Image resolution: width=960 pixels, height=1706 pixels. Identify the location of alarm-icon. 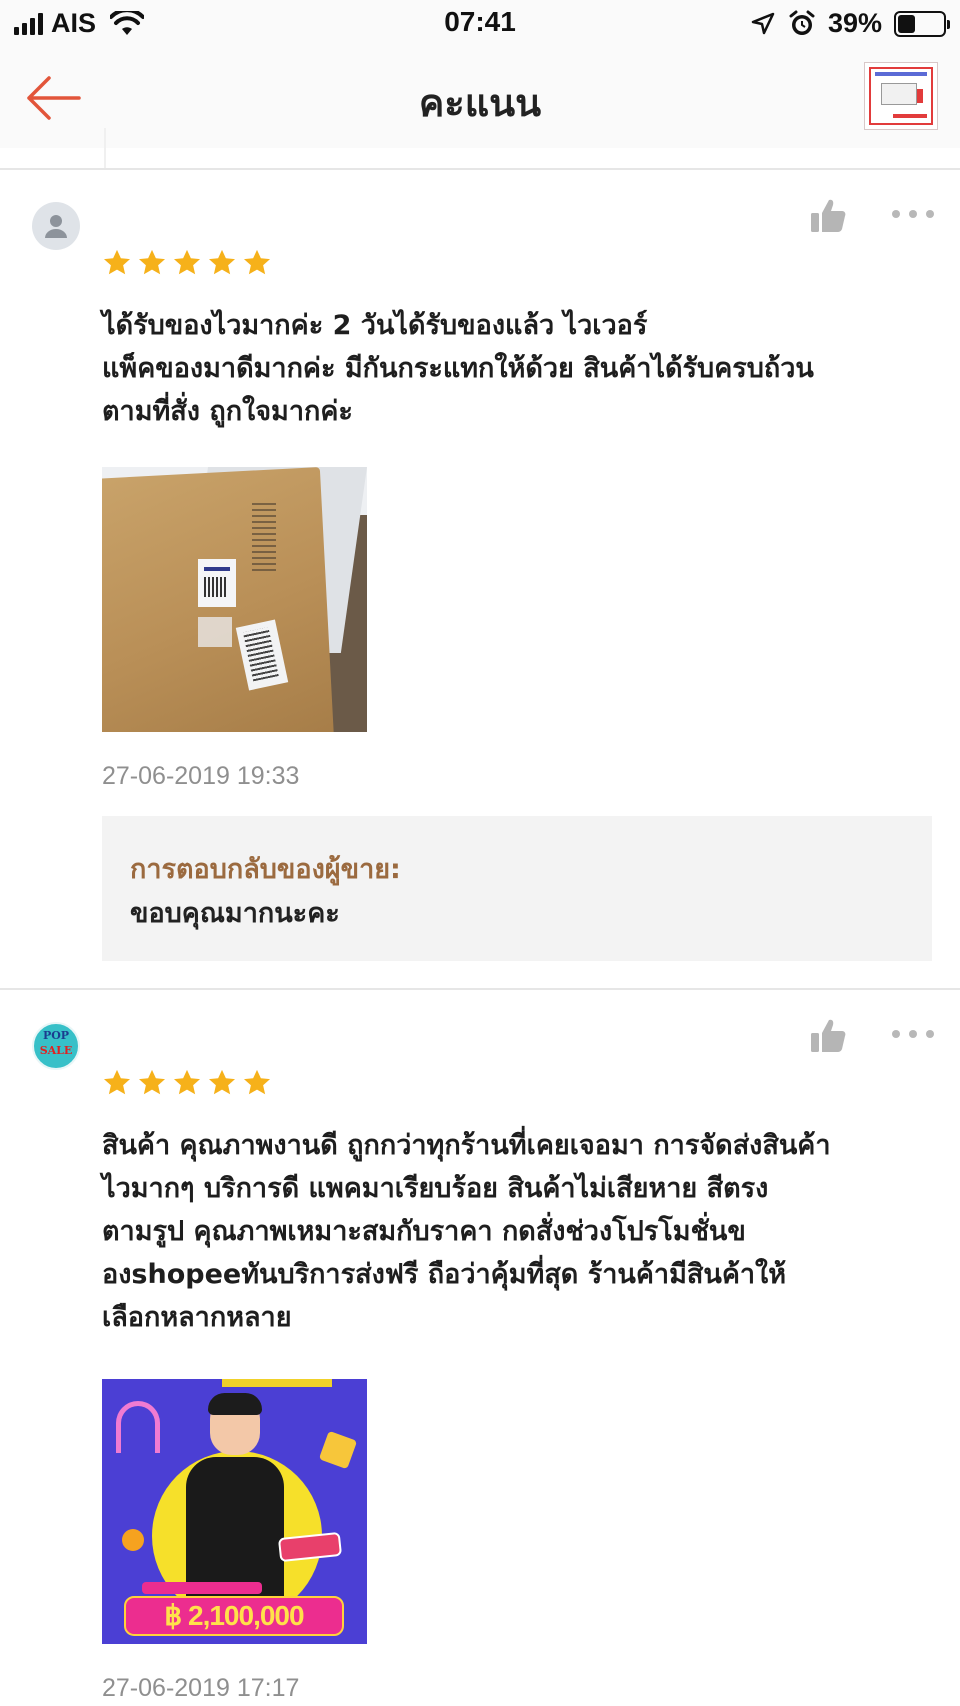
(802, 22).